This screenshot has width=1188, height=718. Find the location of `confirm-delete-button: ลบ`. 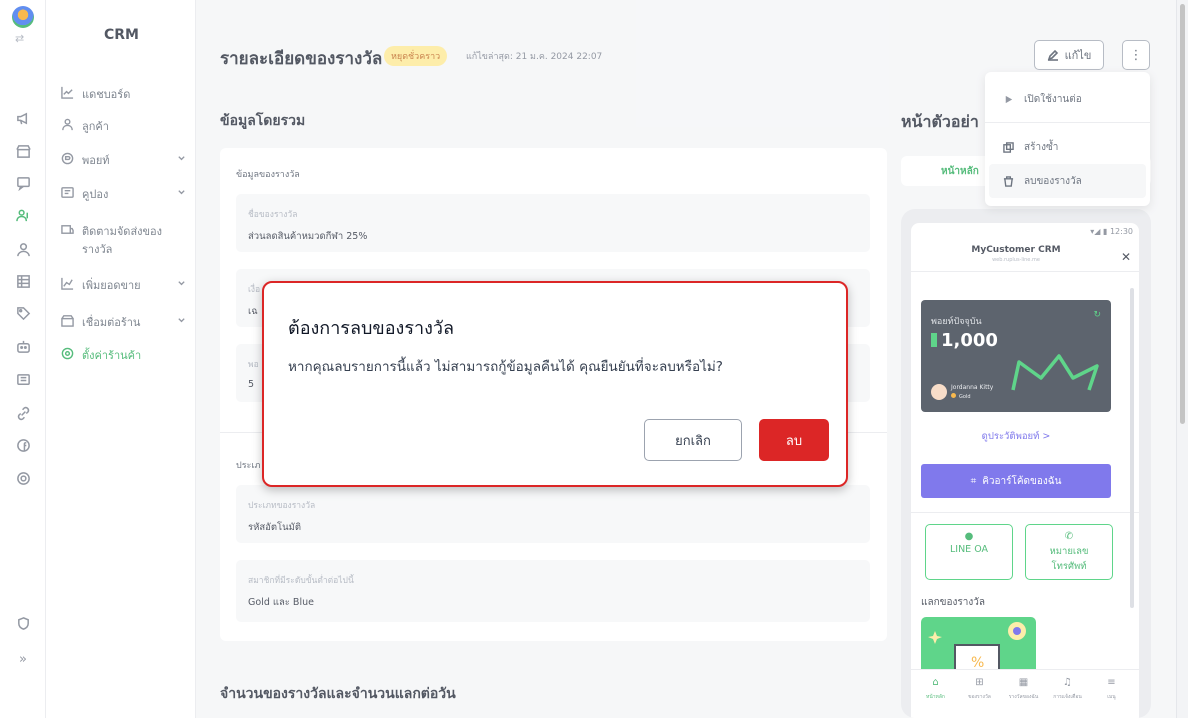

confirm-delete-button: ลบ is located at coordinates (794, 440).